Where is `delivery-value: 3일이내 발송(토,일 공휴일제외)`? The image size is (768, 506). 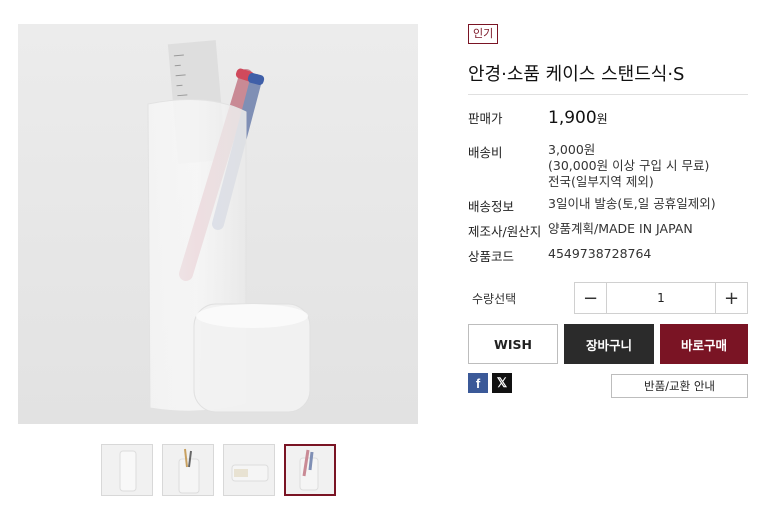 delivery-value: 3일이내 발송(토,일 공휴일제외) is located at coordinates (632, 203).